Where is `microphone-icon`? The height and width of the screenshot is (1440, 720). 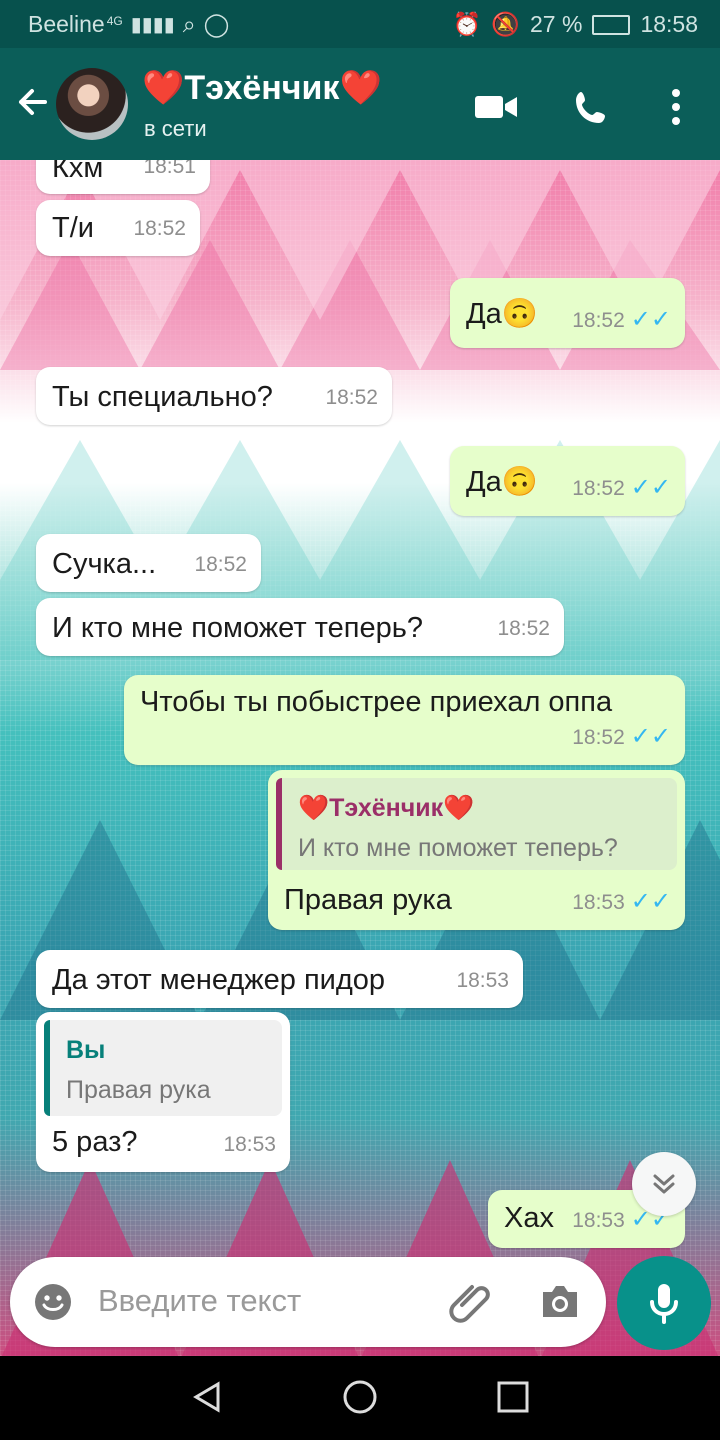
microphone-icon is located at coordinates (664, 1304).